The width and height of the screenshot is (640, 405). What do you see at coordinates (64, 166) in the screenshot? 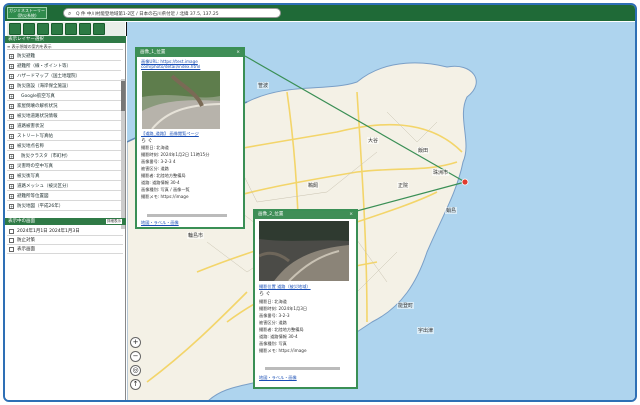
I see `layer-item: + 災害時の空中写真` at bounding box center [64, 166].